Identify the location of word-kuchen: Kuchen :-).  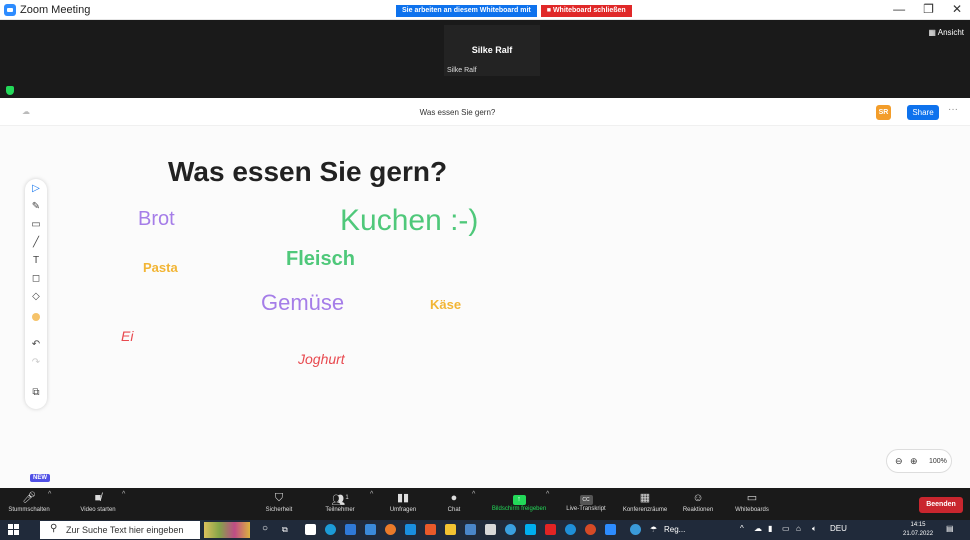
(409, 221).